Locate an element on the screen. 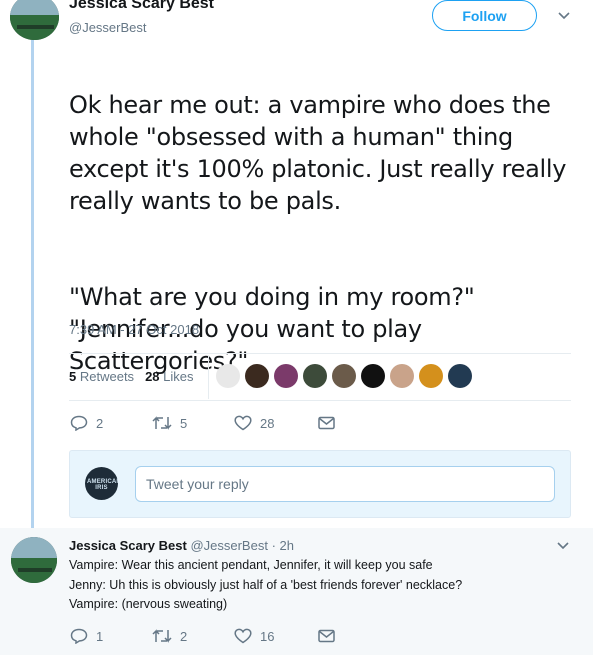 Image resolution: width=593 pixels, height=655 pixels. retweets-count: 5 is located at coordinates (73, 376).